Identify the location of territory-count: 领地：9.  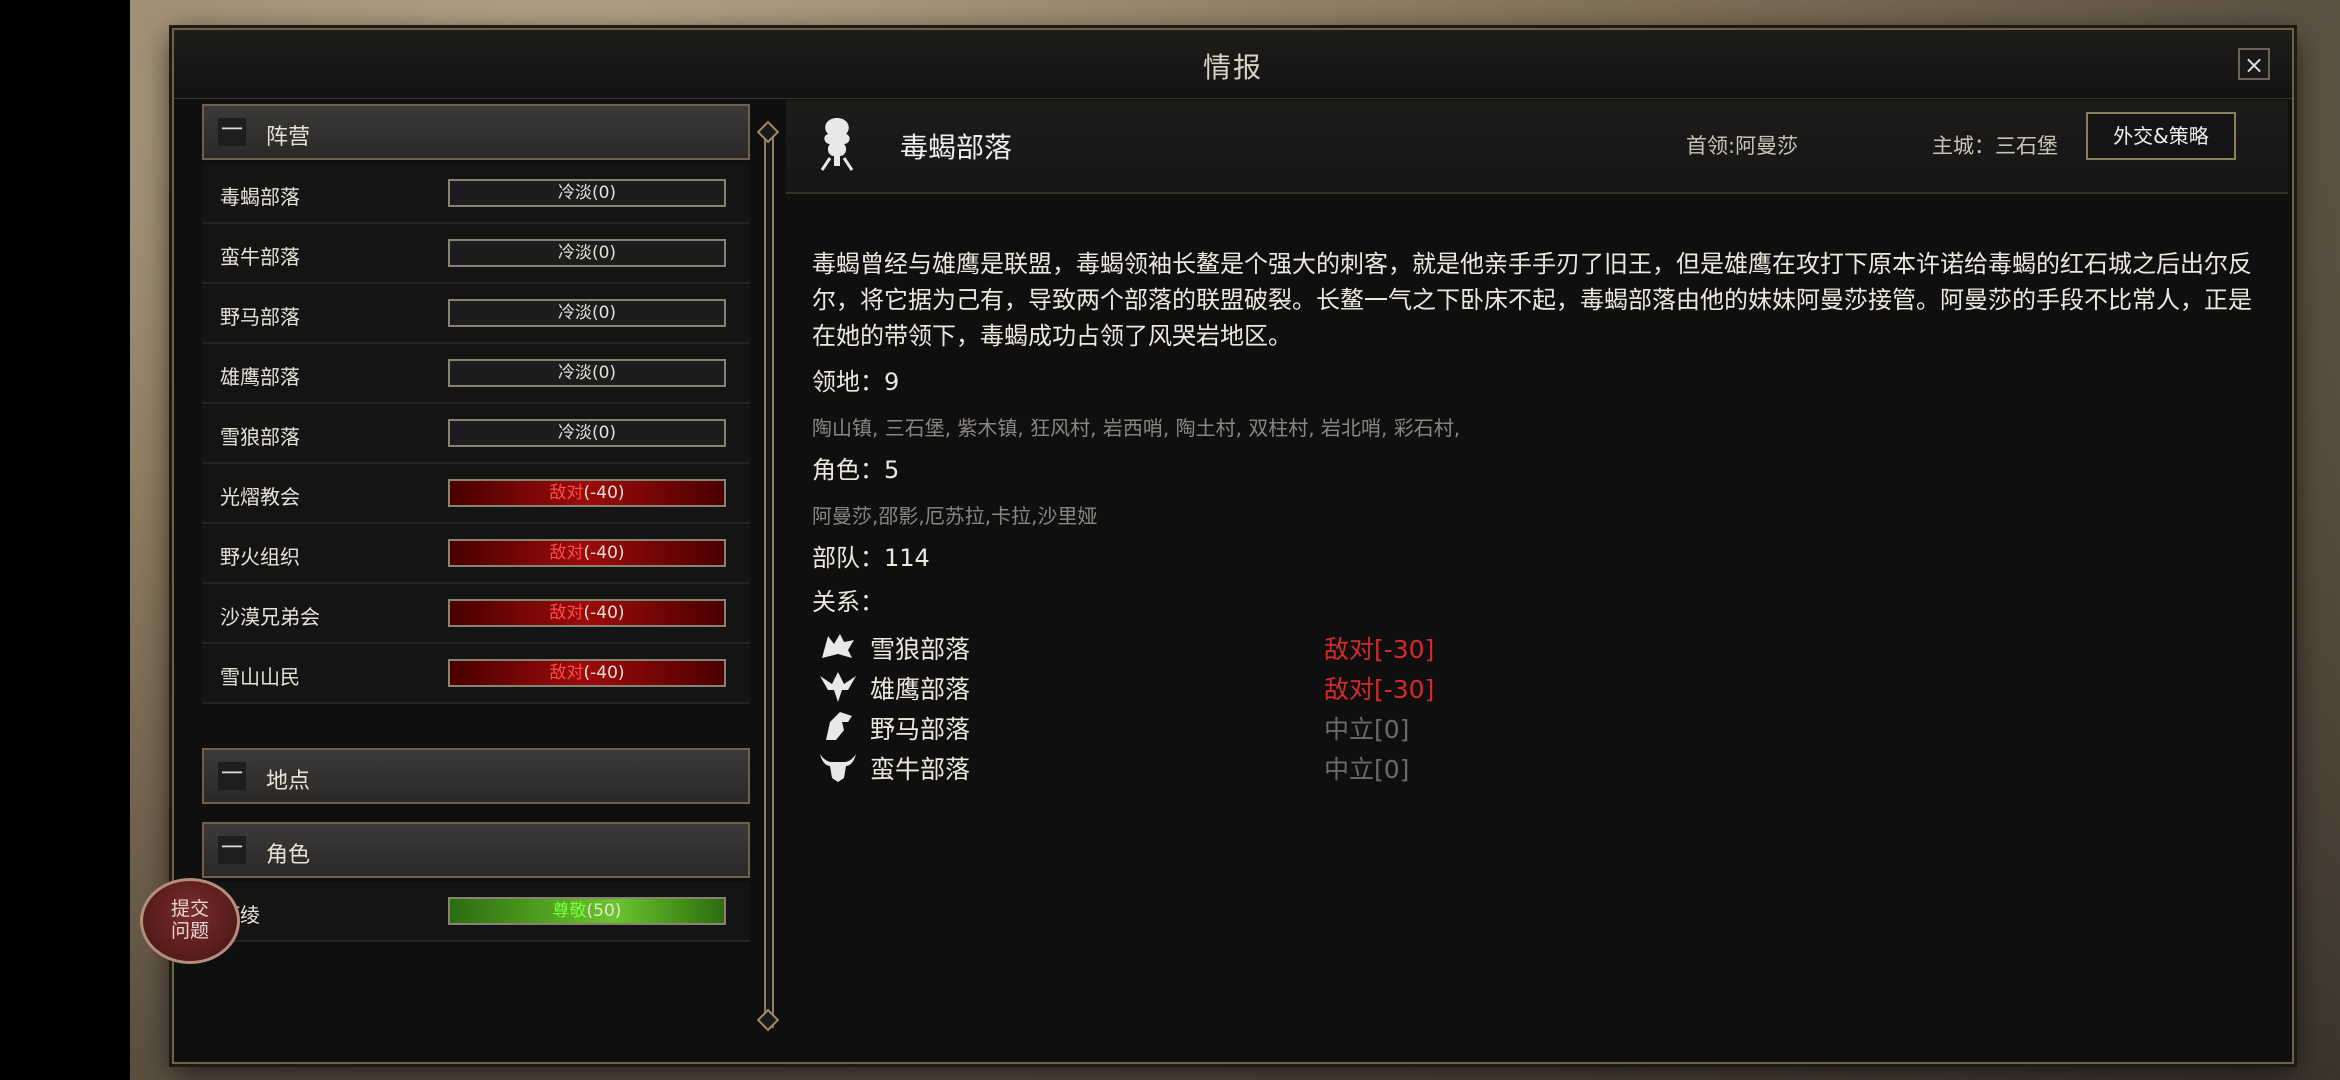
(856, 382).